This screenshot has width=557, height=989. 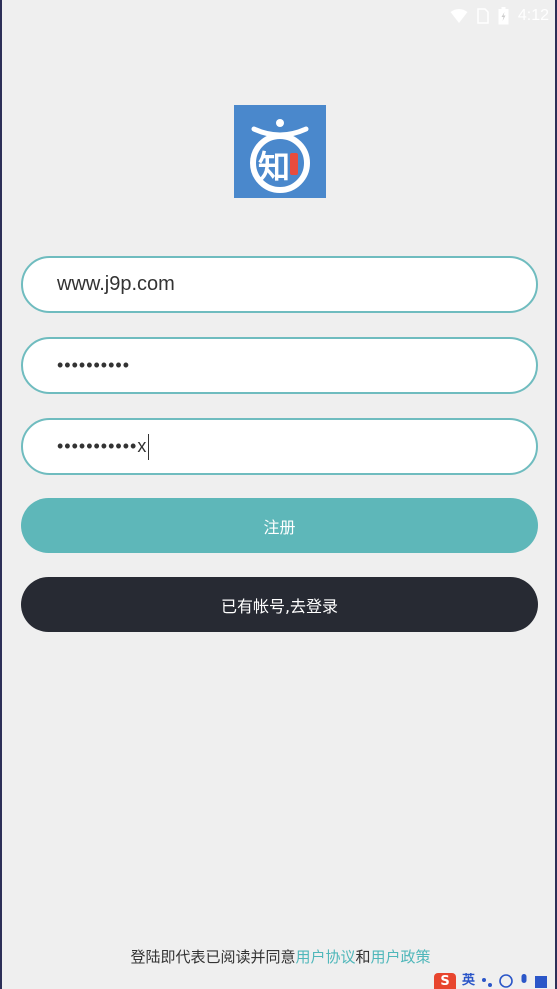 What do you see at coordinates (279, 365) in the screenshot?
I see `password-input: ••••••••••` at bounding box center [279, 365].